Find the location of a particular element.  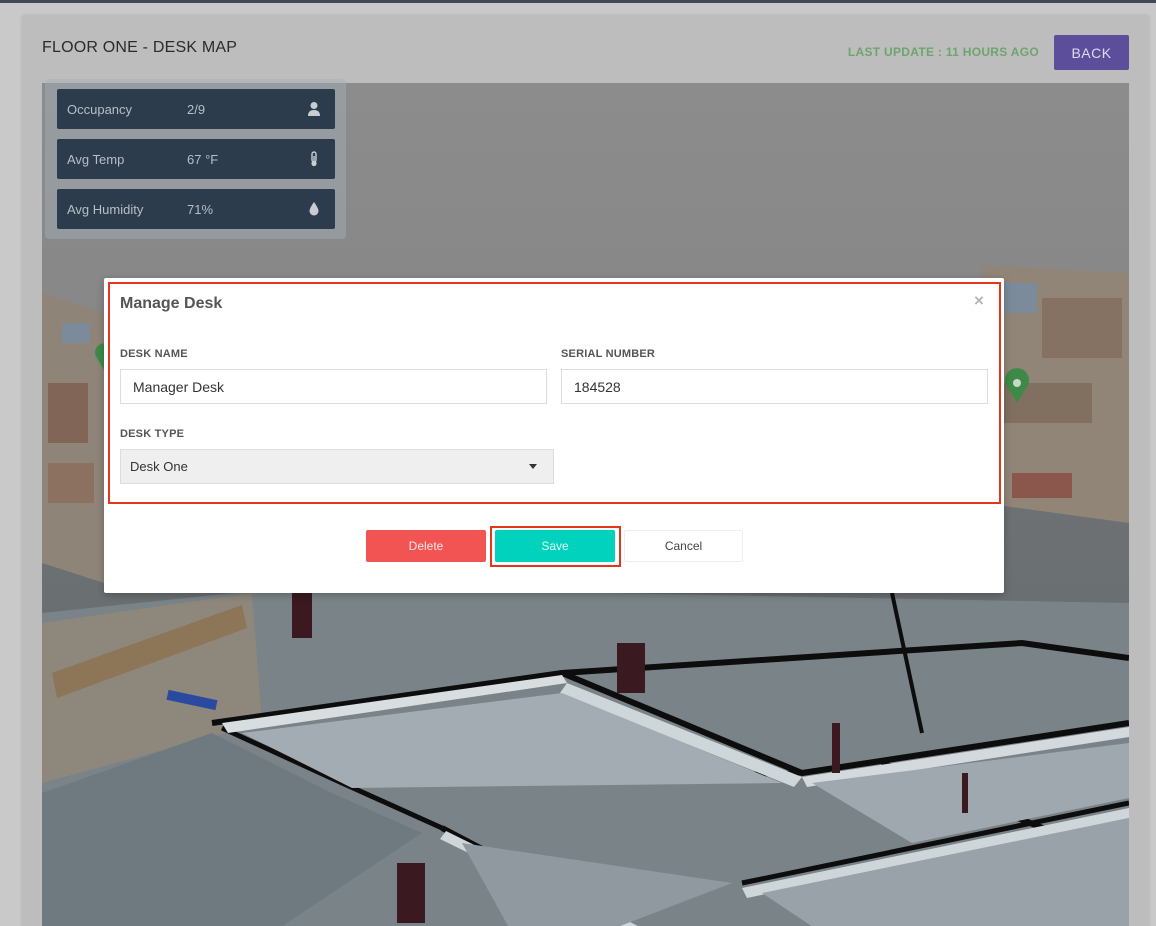

stat-label: Avg Humidity is located at coordinates (105, 209).